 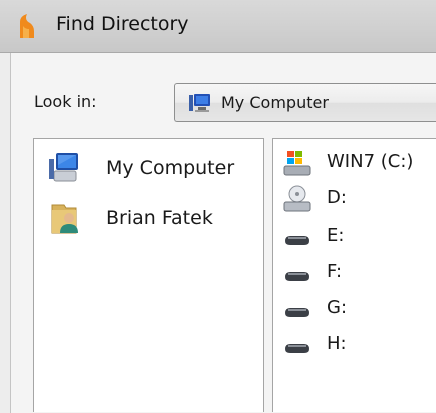 What do you see at coordinates (358, 199) in the screenshot?
I see `drive-d: D:` at bounding box center [358, 199].